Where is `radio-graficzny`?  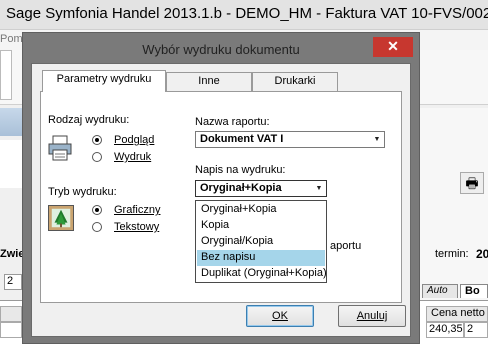 radio-graficzny is located at coordinates (97, 210).